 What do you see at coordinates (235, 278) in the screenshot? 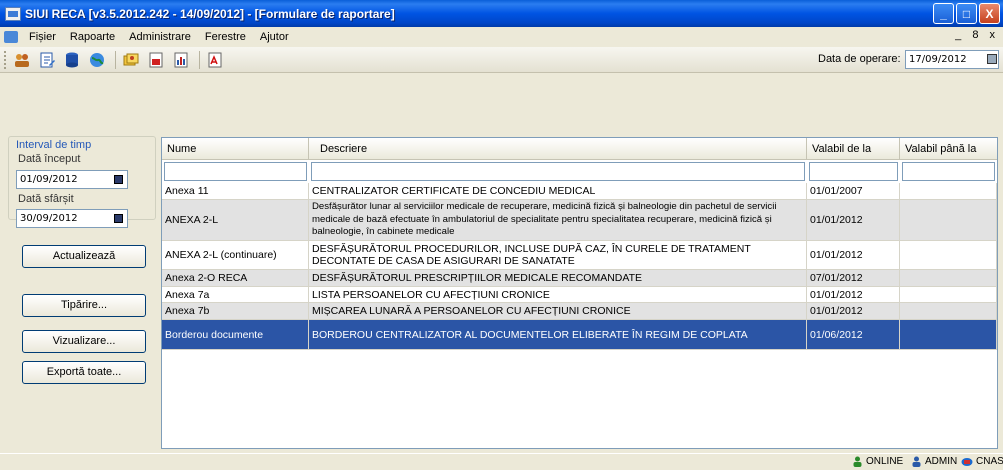
I see `cell-name: Anexa 2-O RECA` at bounding box center [235, 278].